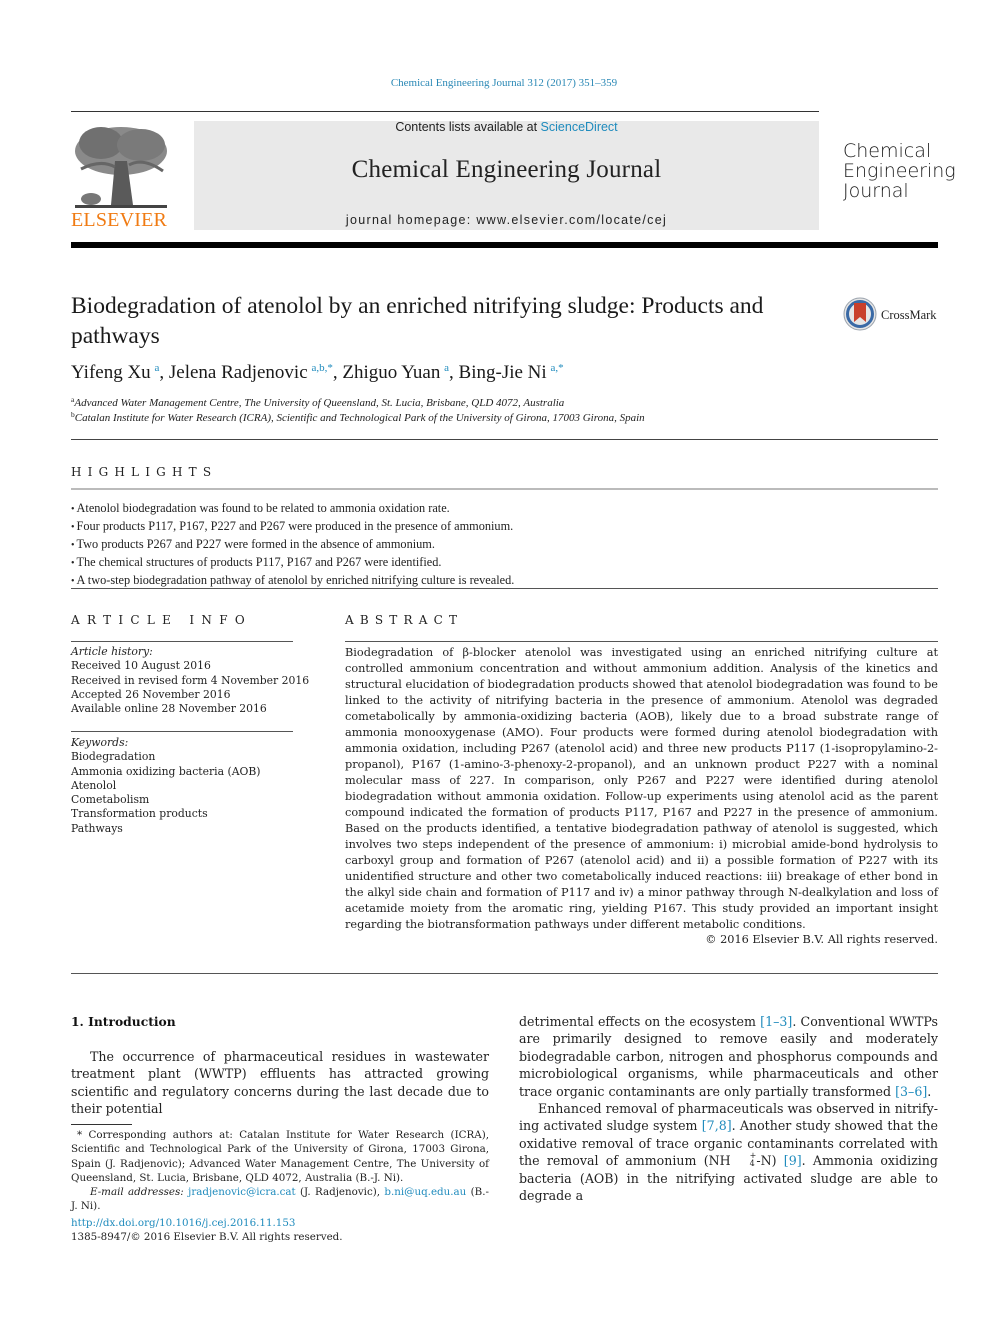 The image size is (992, 1323). I want to click on crossmark-label: CrossMark, so click(909, 315).